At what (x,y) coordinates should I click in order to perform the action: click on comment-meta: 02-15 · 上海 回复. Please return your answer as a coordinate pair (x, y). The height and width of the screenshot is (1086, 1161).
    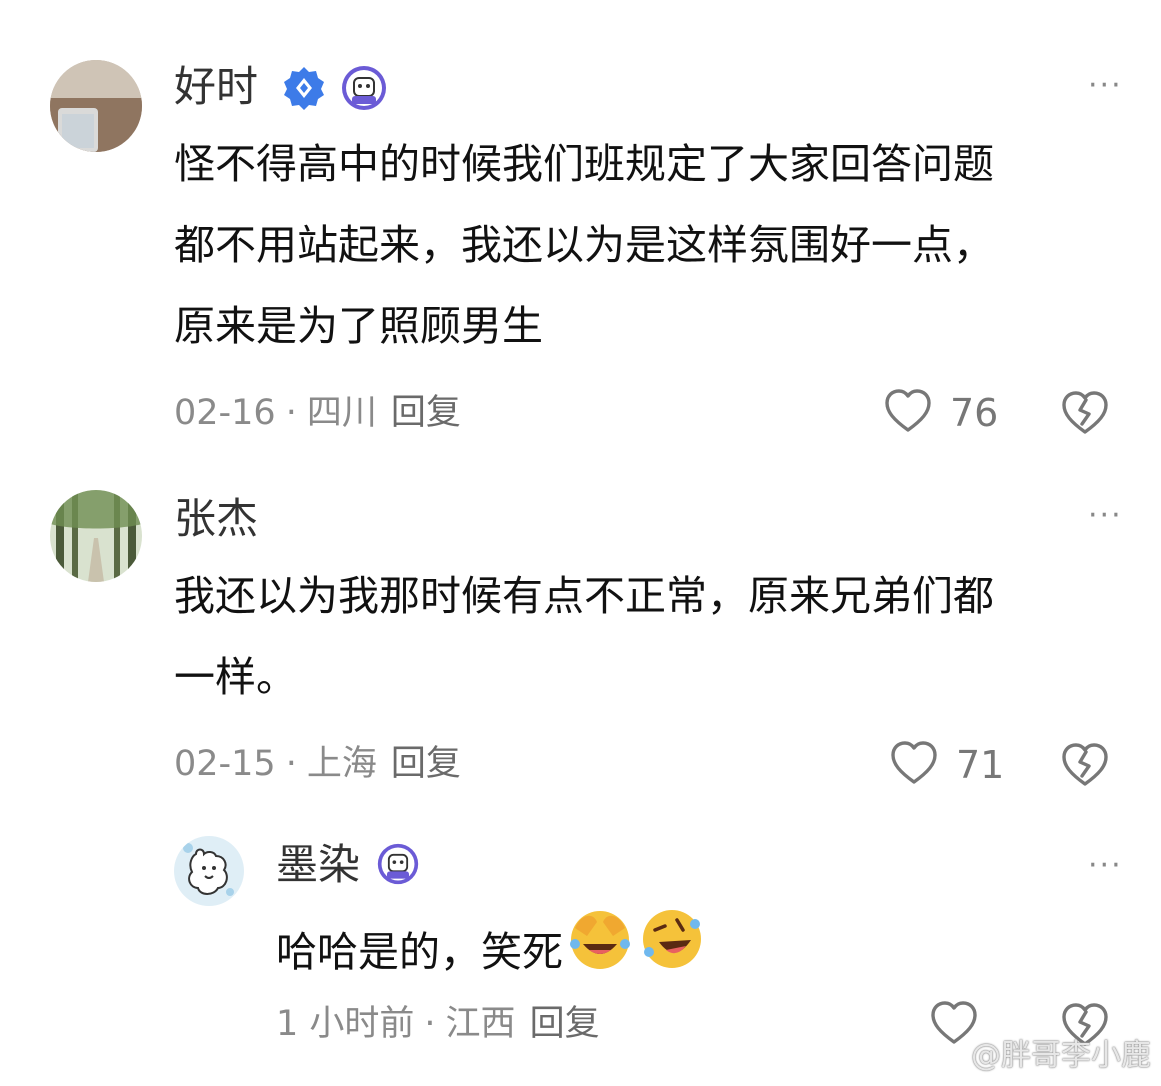
    Looking at the image, I should click on (317, 764).